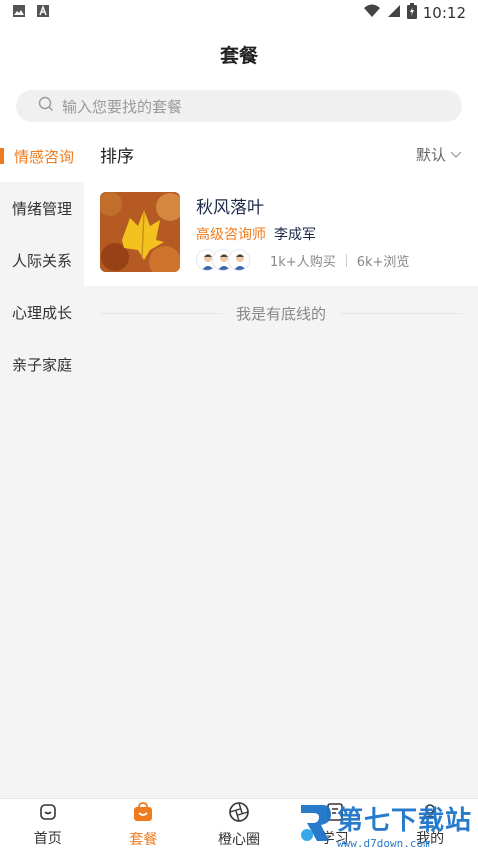 Image resolution: width=478 pixels, height=850 pixels. I want to click on buyer-avatars, so click(223, 260).